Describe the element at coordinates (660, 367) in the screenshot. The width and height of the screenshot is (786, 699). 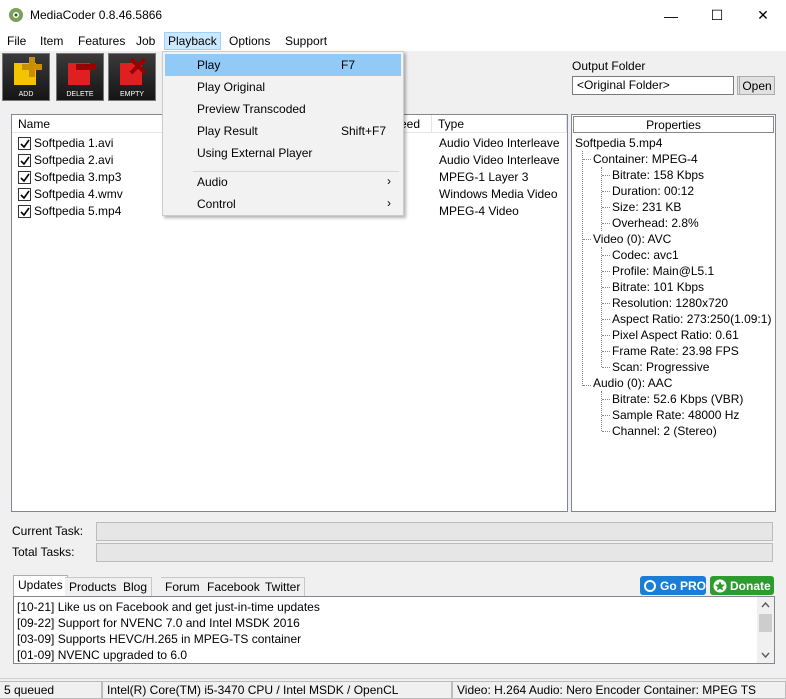
I see `tree-leaf: Scan: Progressive` at that location.